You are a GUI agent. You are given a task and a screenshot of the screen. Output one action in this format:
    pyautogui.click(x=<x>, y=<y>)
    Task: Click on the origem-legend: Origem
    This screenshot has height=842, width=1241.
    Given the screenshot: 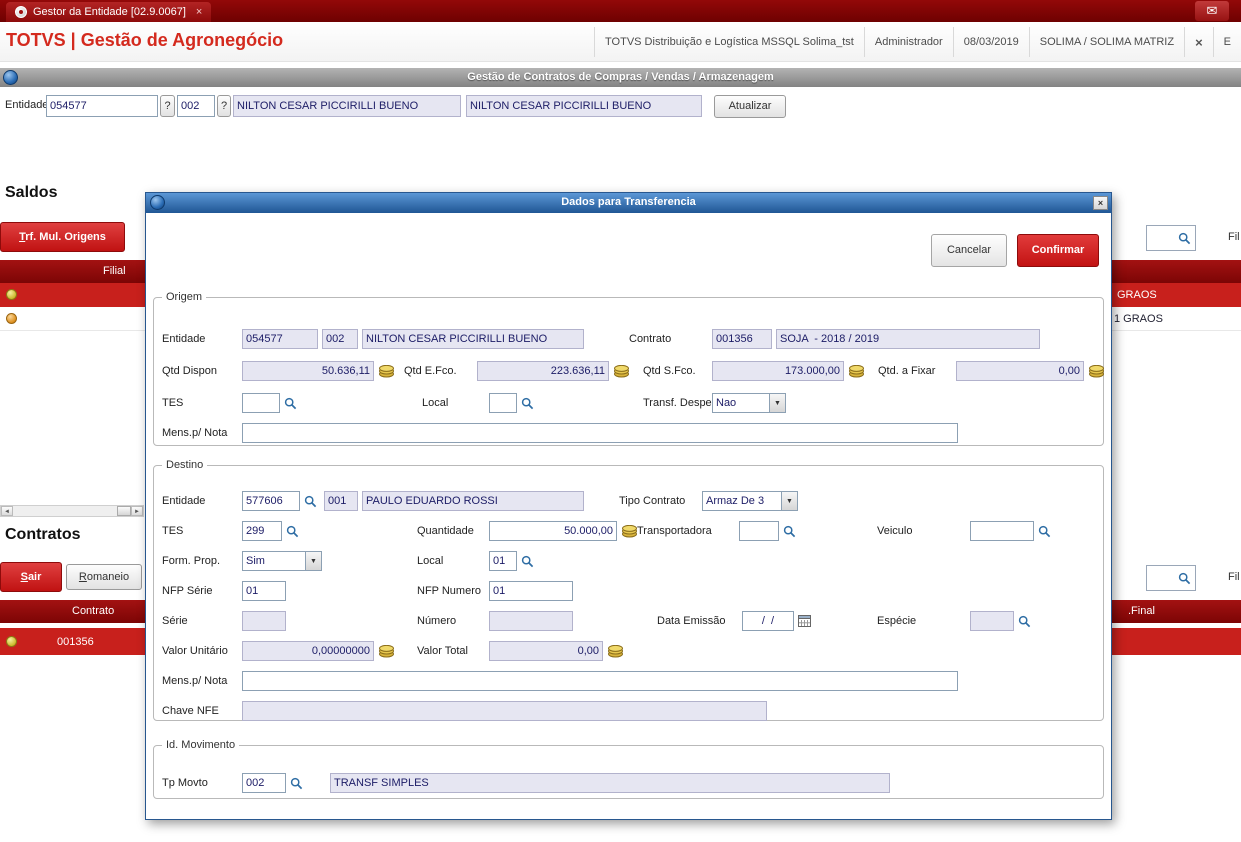 What is the action you would take?
    pyautogui.click(x=184, y=297)
    